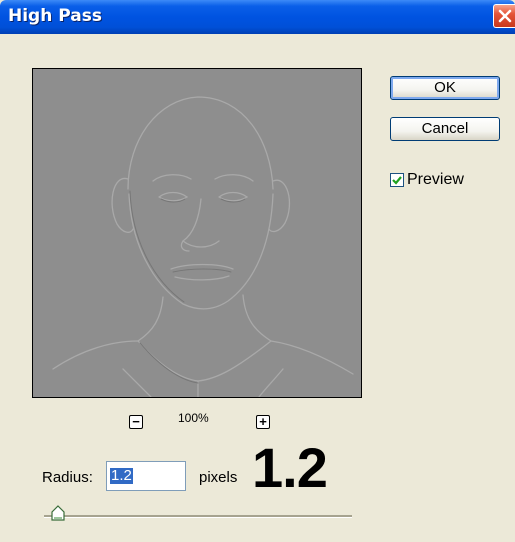  What do you see at coordinates (445, 129) in the screenshot?
I see `cancel-button: Cancel` at bounding box center [445, 129].